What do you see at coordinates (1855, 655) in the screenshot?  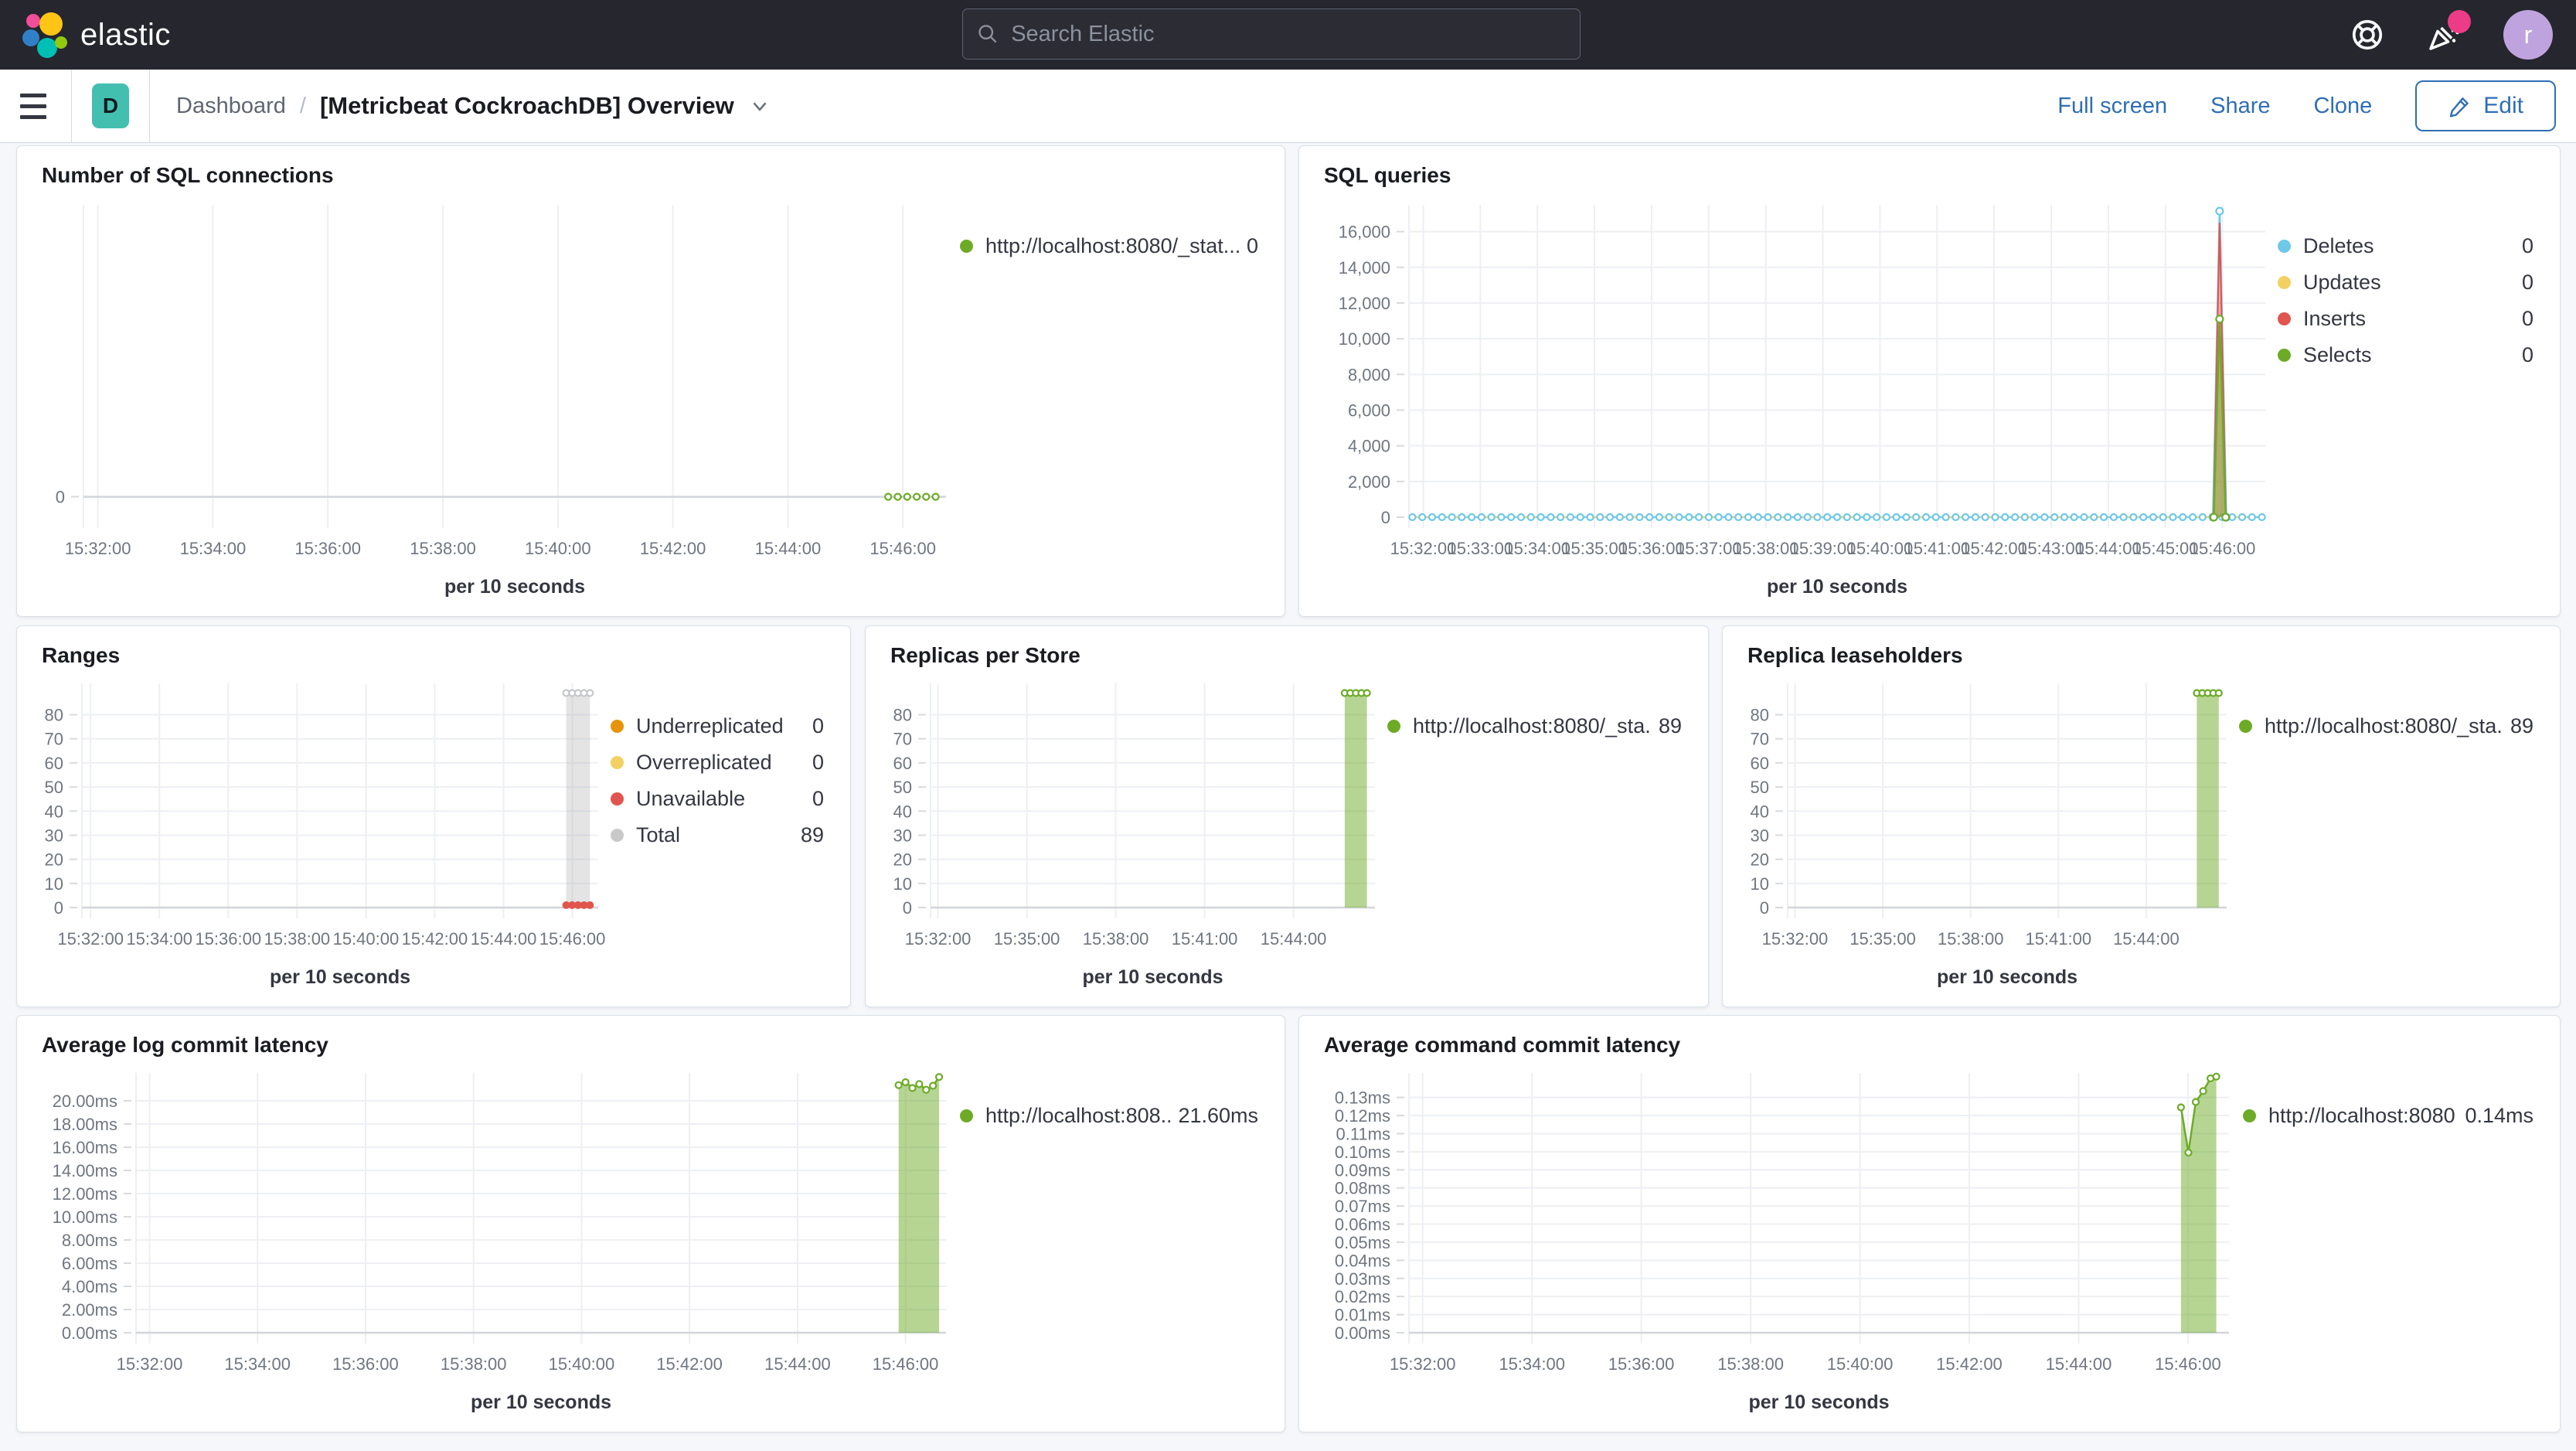 I see `panel-title: Replica leaseholders` at bounding box center [1855, 655].